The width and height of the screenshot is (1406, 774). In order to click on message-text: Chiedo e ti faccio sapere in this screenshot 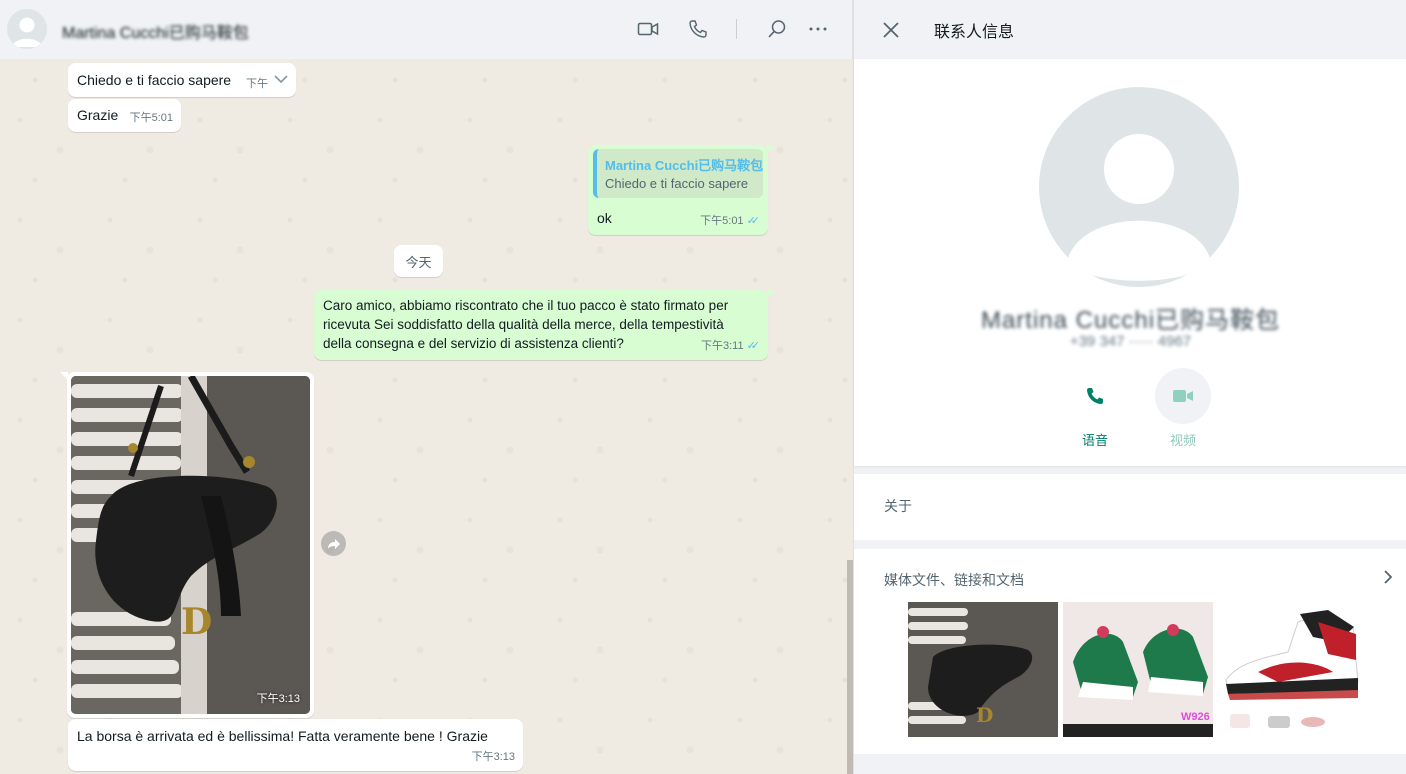, I will do `click(154, 80)`.